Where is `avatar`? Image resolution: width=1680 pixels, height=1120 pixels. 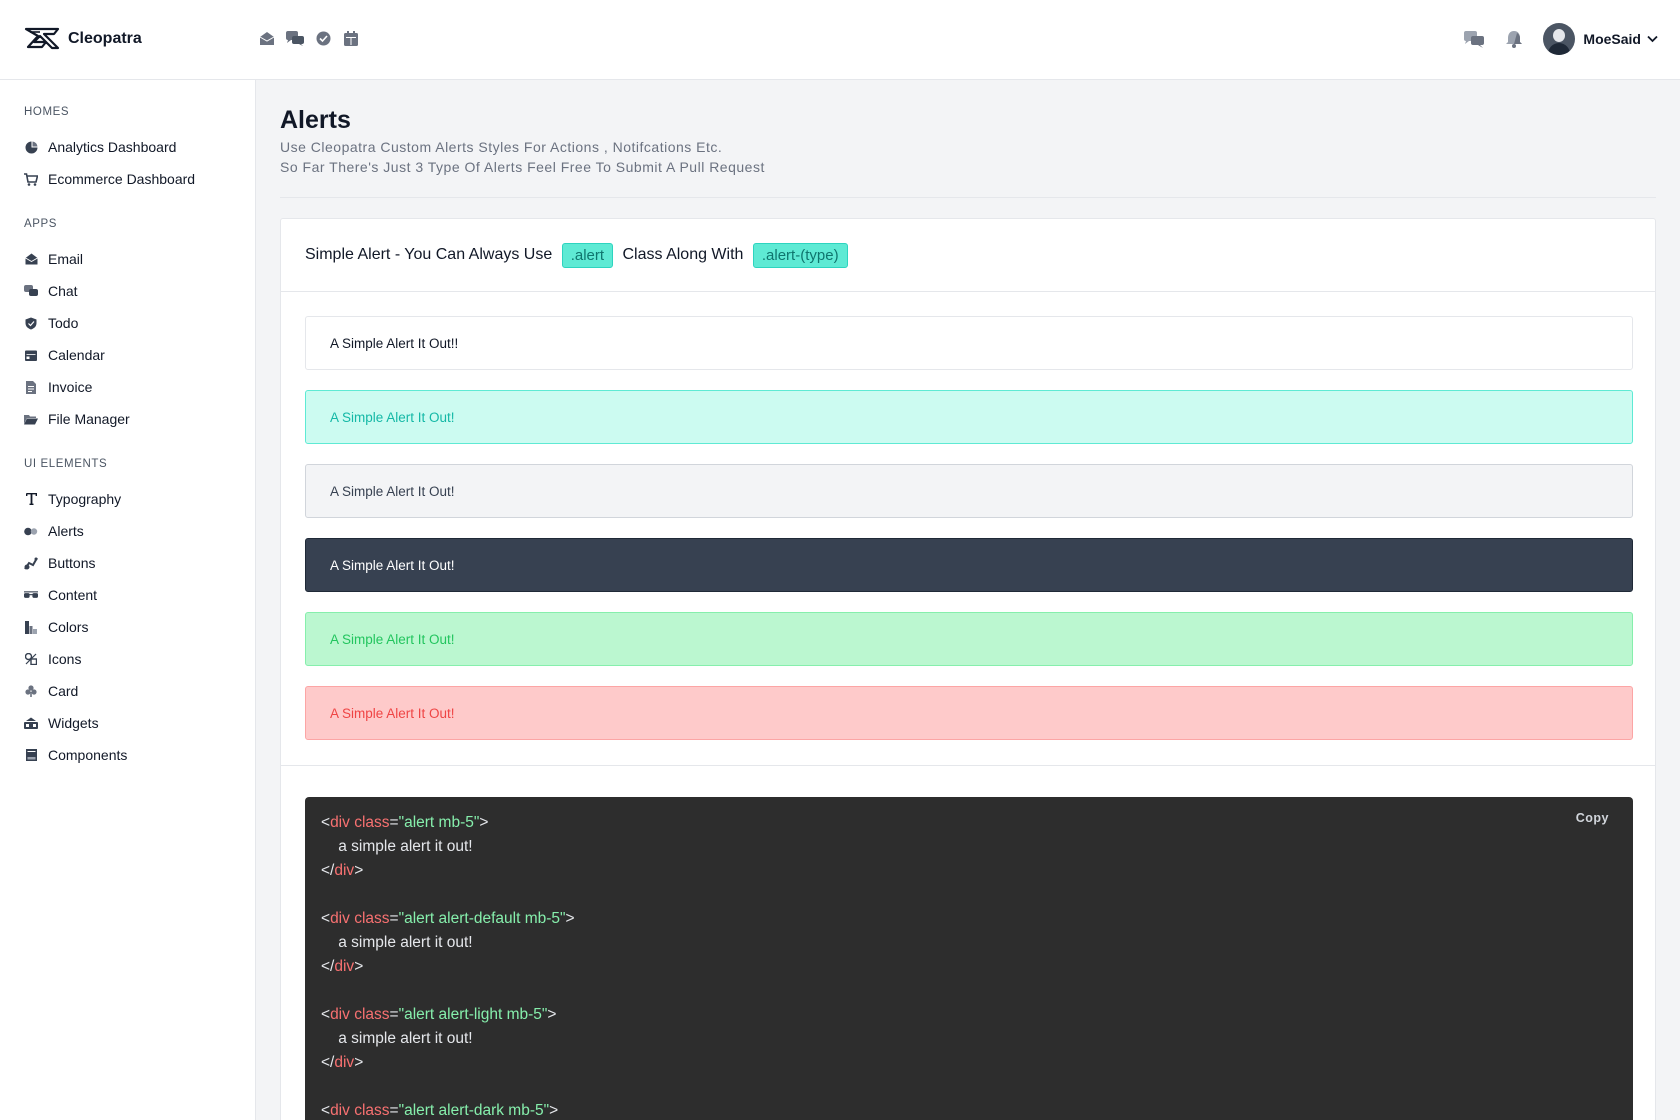
avatar is located at coordinates (1559, 39).